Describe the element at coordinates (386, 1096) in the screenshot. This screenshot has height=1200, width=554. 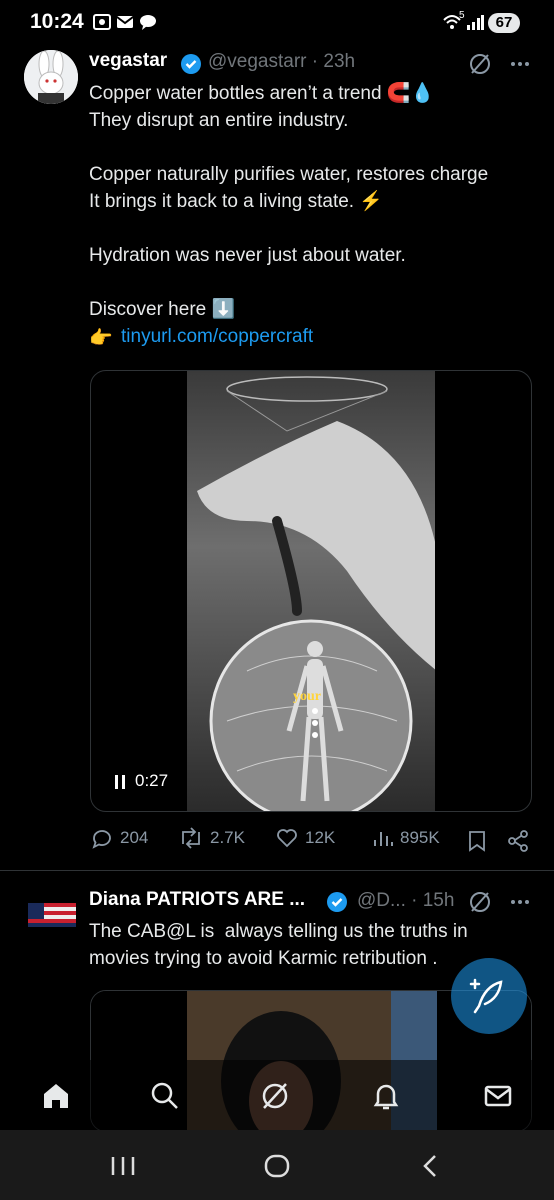
I see `notifications-icon` at that location.